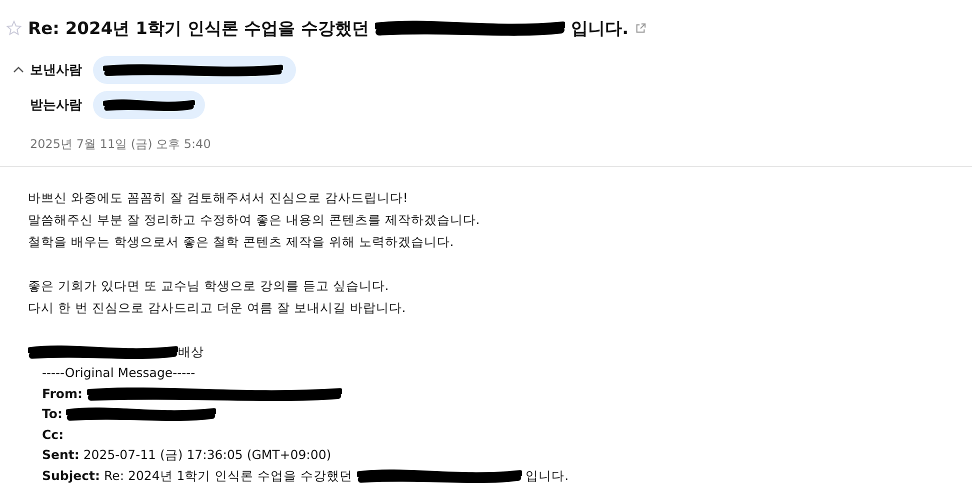  Describe the element at coordinates (194, 70) in the screenshot. I see `sender-chip` at that location.